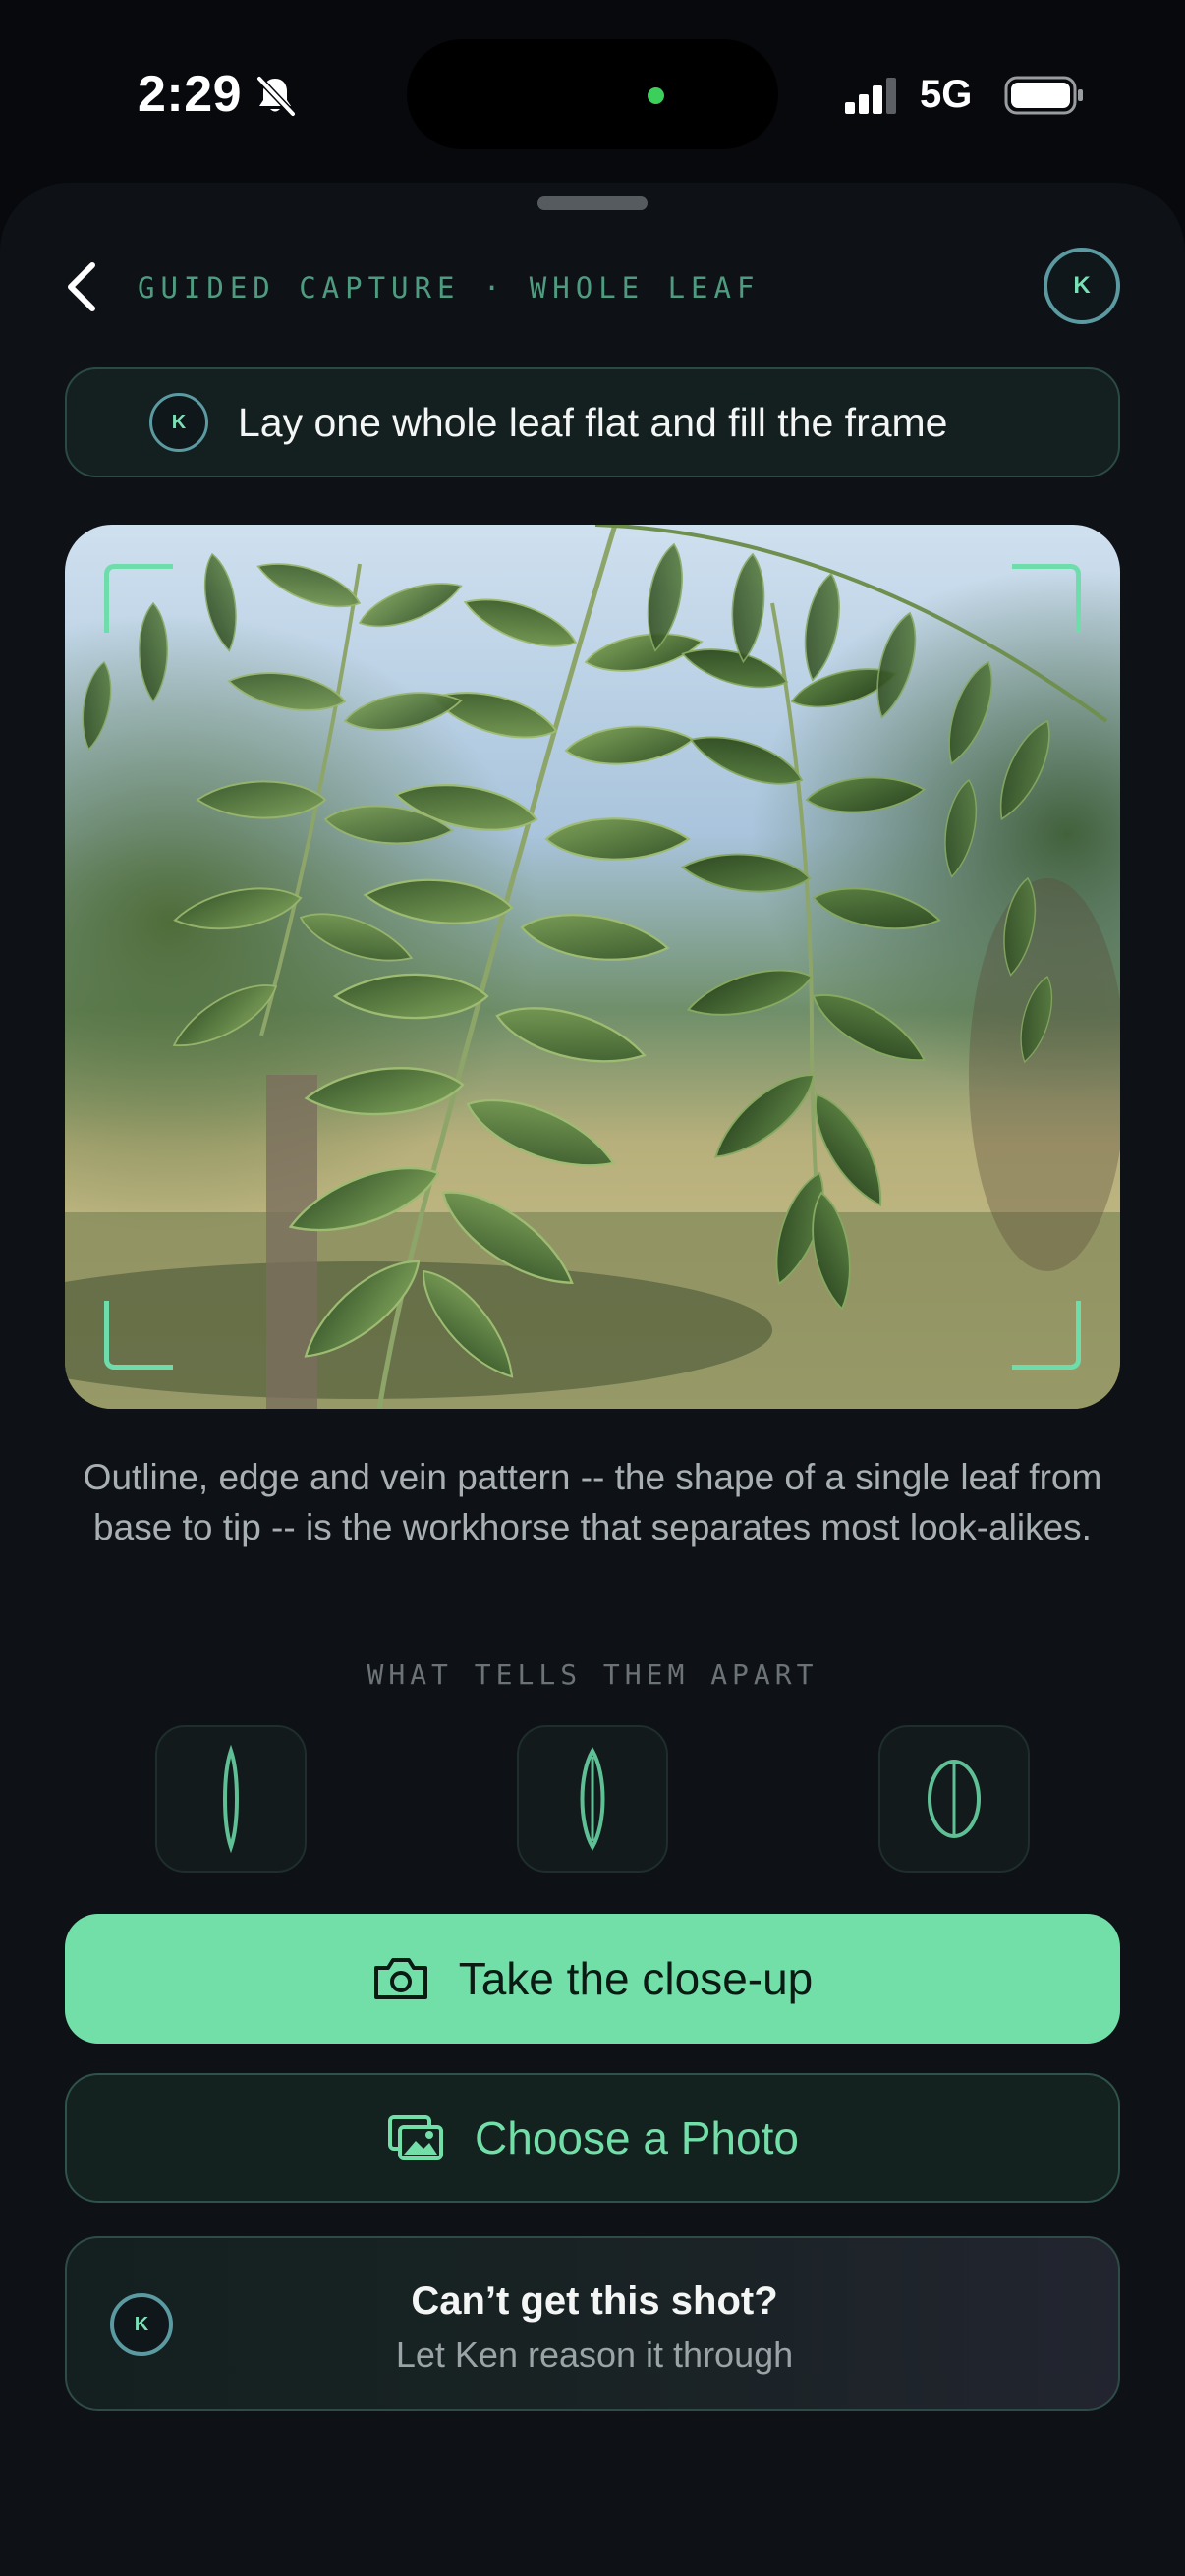 This screenshot has width=1185, height=2576. Describe the element at coordinates (637, 2137) in the screenshot. I see `choose-photo-label: Choose a Photo` at that location.